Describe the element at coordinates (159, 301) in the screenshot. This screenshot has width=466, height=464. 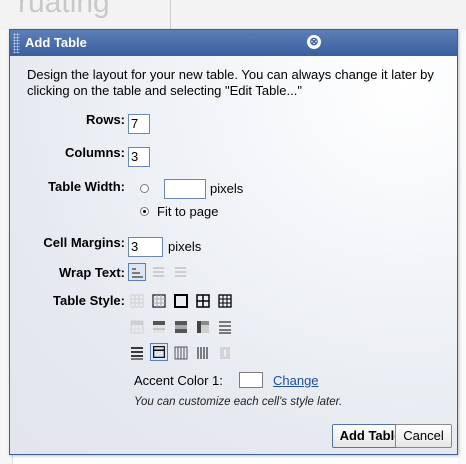
I see `table-style-grid-outlined-icon` at that location.